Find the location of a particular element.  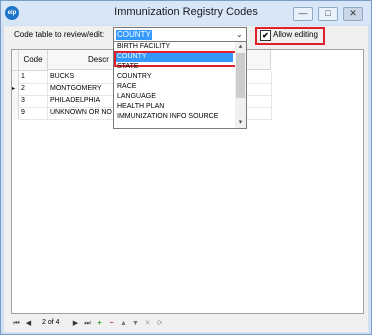

add-record-button: + is located at coordinates (99, 323).